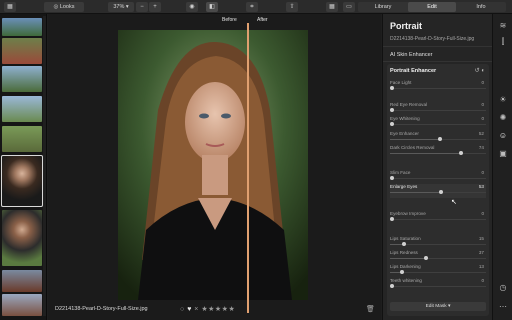 This screenshot has height=320, width=512. I want to click on crop-icon: ⌗, so click(252, 7).